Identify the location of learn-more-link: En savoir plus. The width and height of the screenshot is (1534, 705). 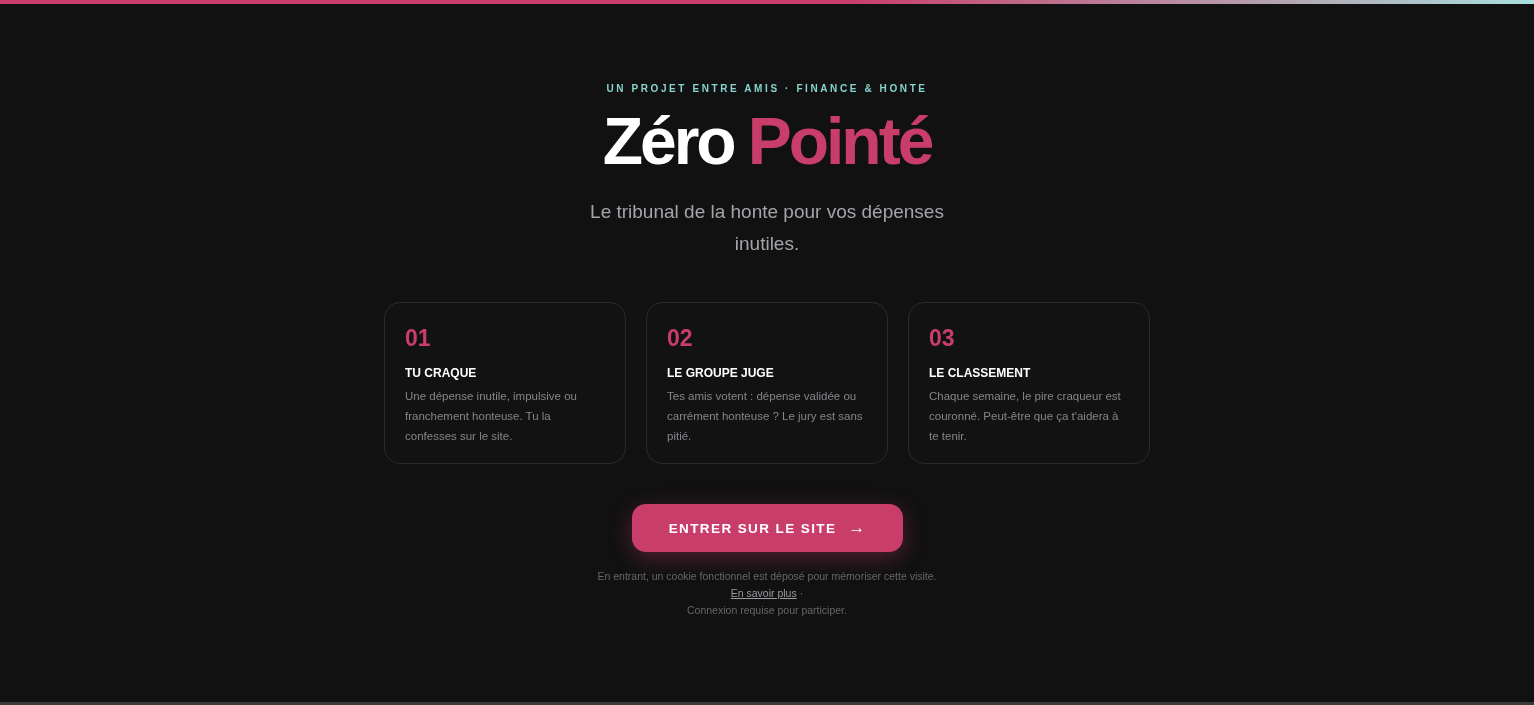
(763, 593).